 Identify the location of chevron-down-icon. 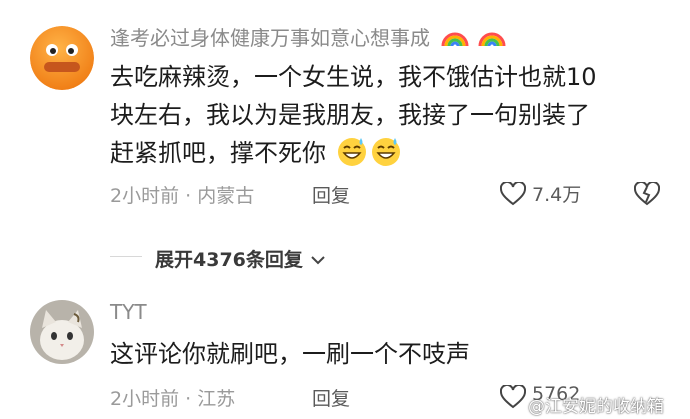
(318, 257).